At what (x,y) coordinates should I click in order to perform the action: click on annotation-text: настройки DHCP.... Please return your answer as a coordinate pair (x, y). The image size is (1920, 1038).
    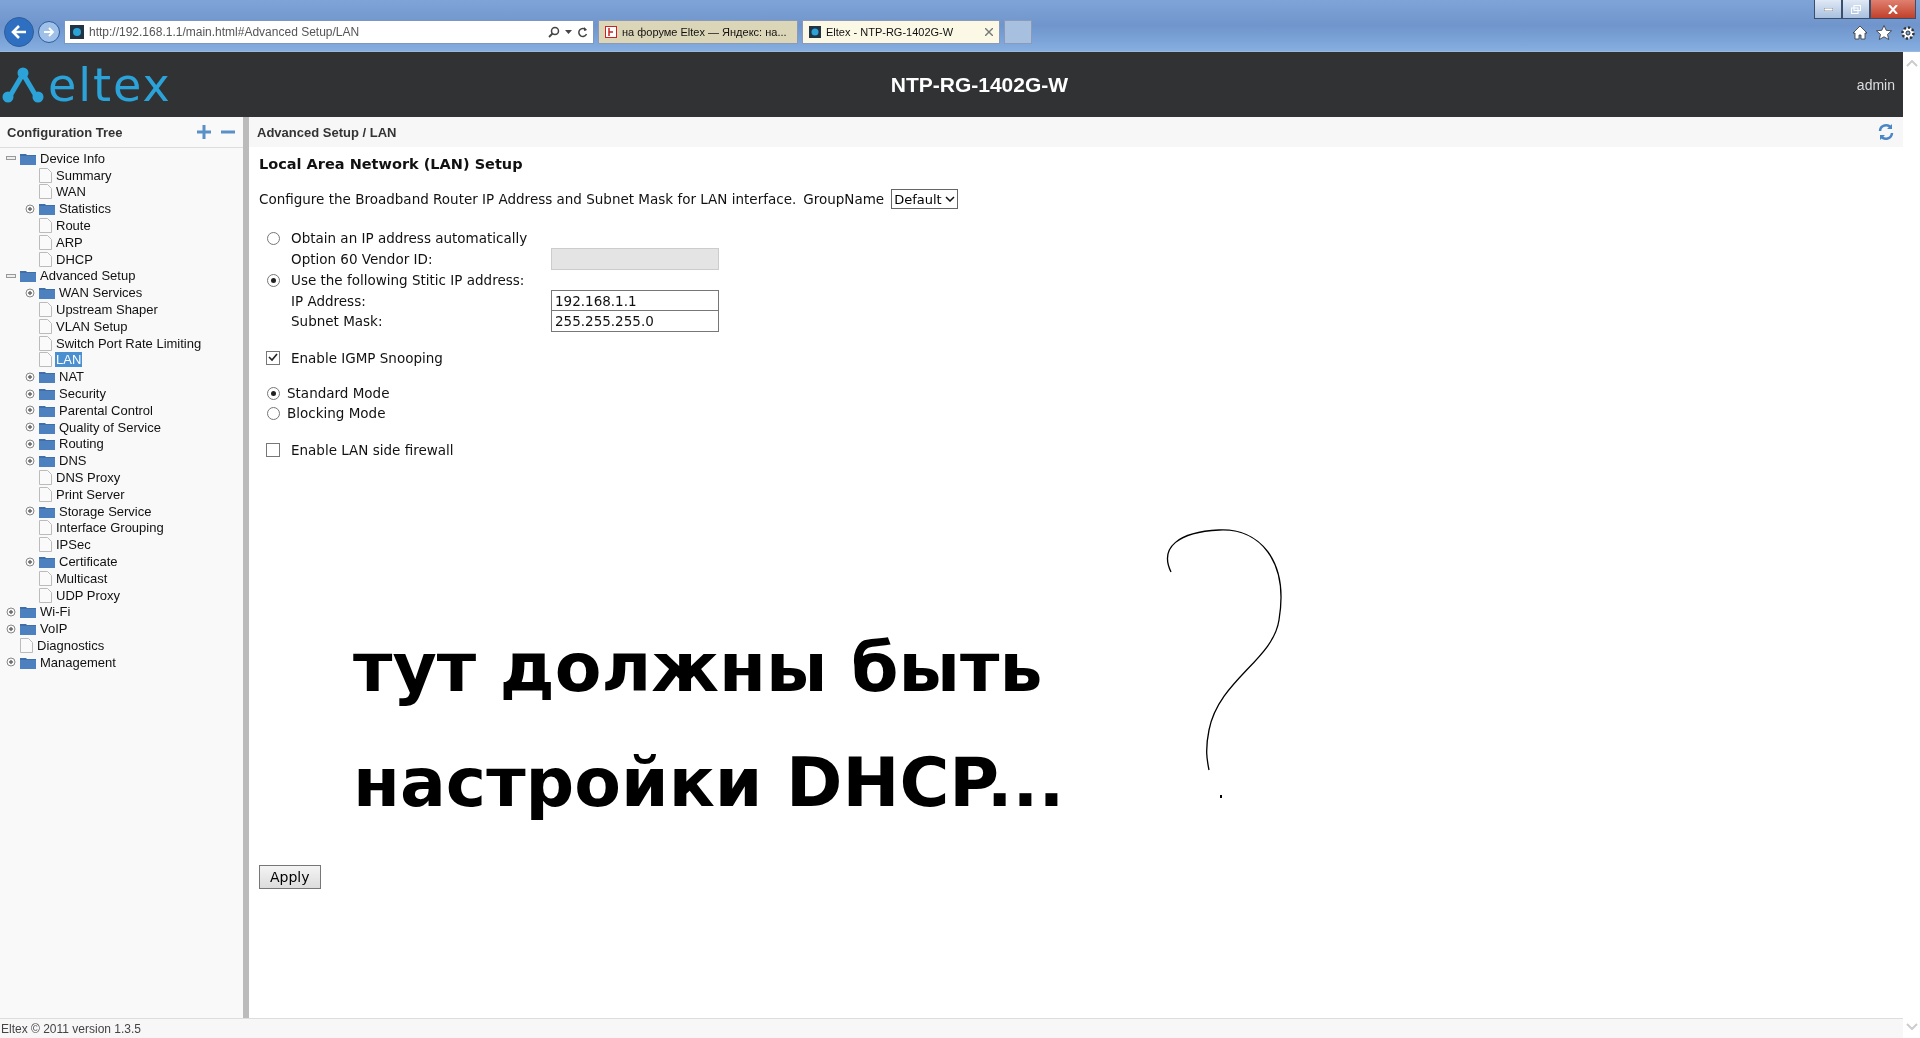
    Looking at the image, I should click on (709, 782).